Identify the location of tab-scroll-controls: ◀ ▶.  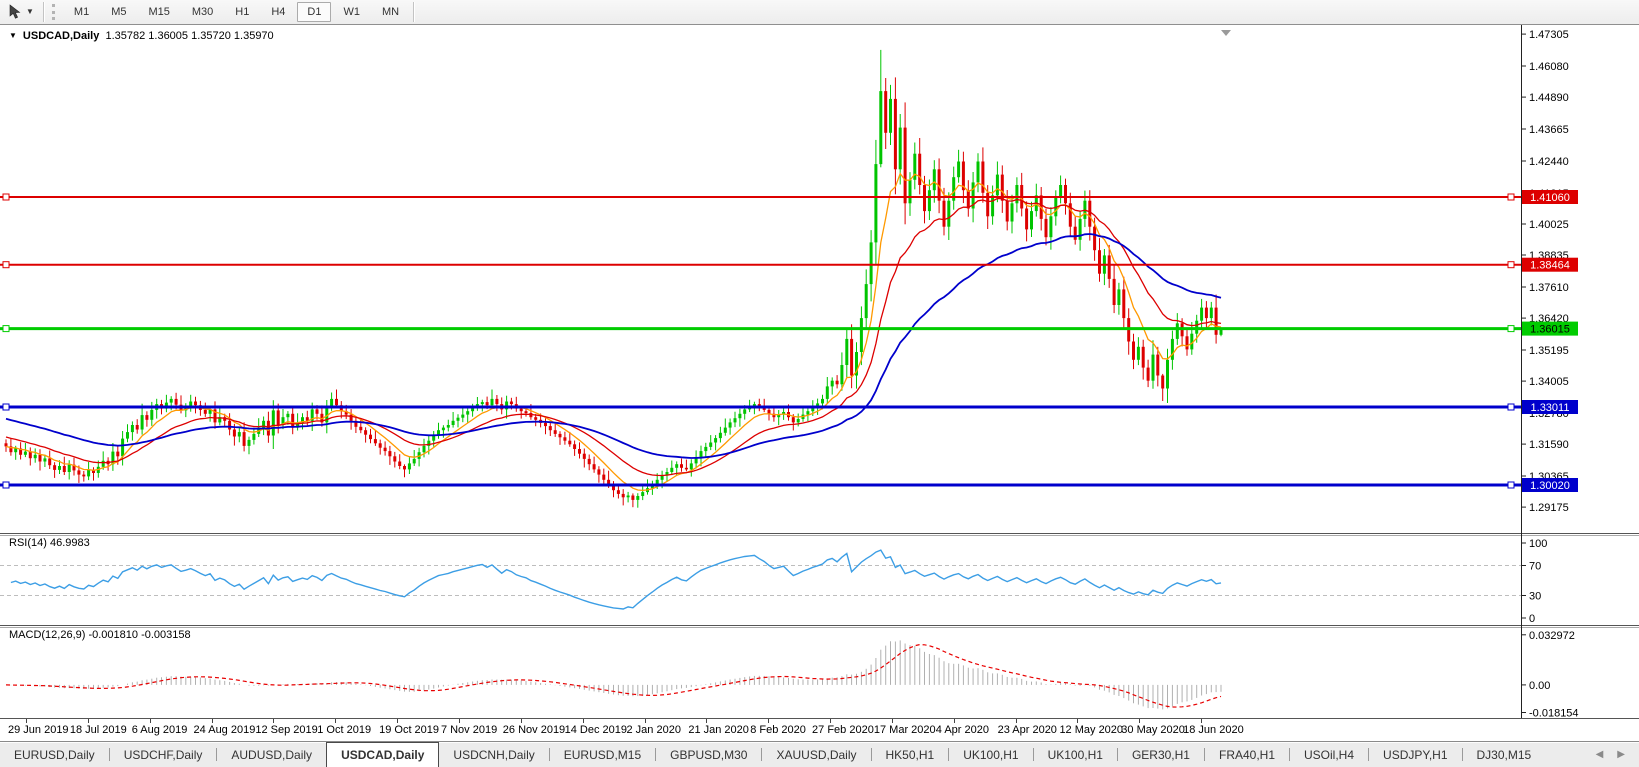
(1617, 754).